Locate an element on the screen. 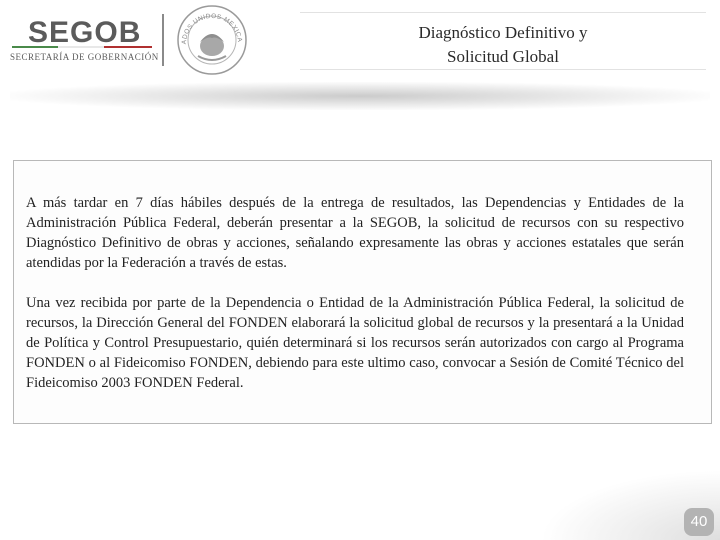  header-divider is located at coordinates (163, 40).